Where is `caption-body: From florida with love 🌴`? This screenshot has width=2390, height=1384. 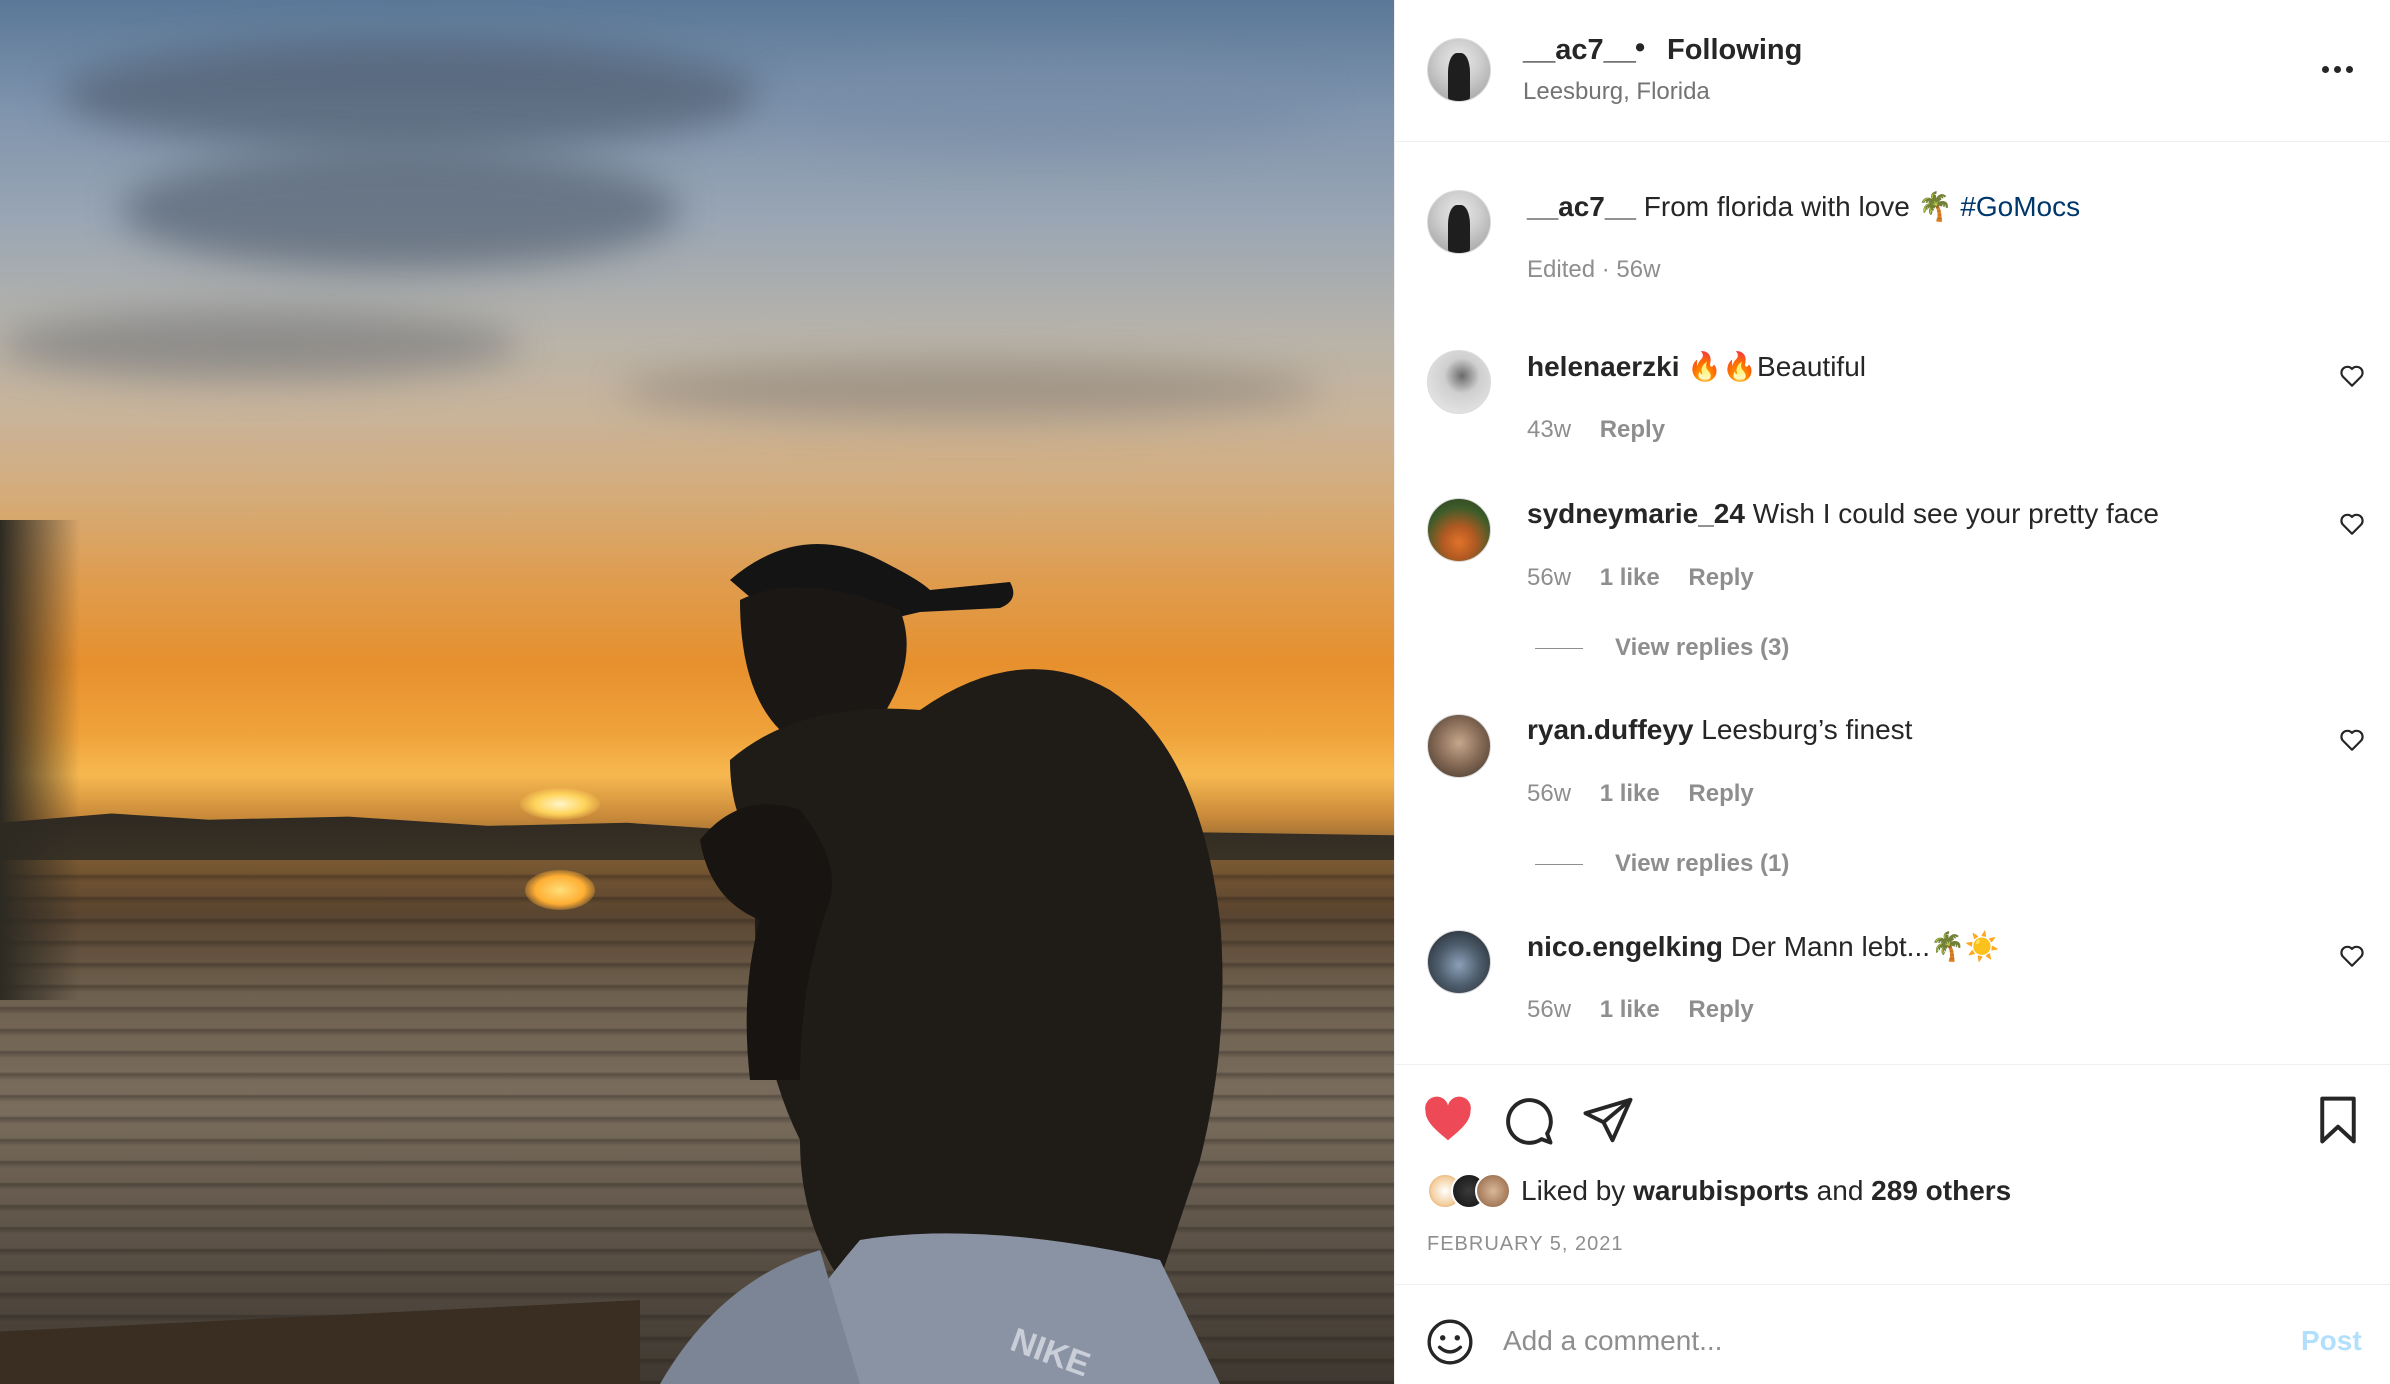
caption-body: From florida with love 🌴 is located at coordinates (1798, 206).